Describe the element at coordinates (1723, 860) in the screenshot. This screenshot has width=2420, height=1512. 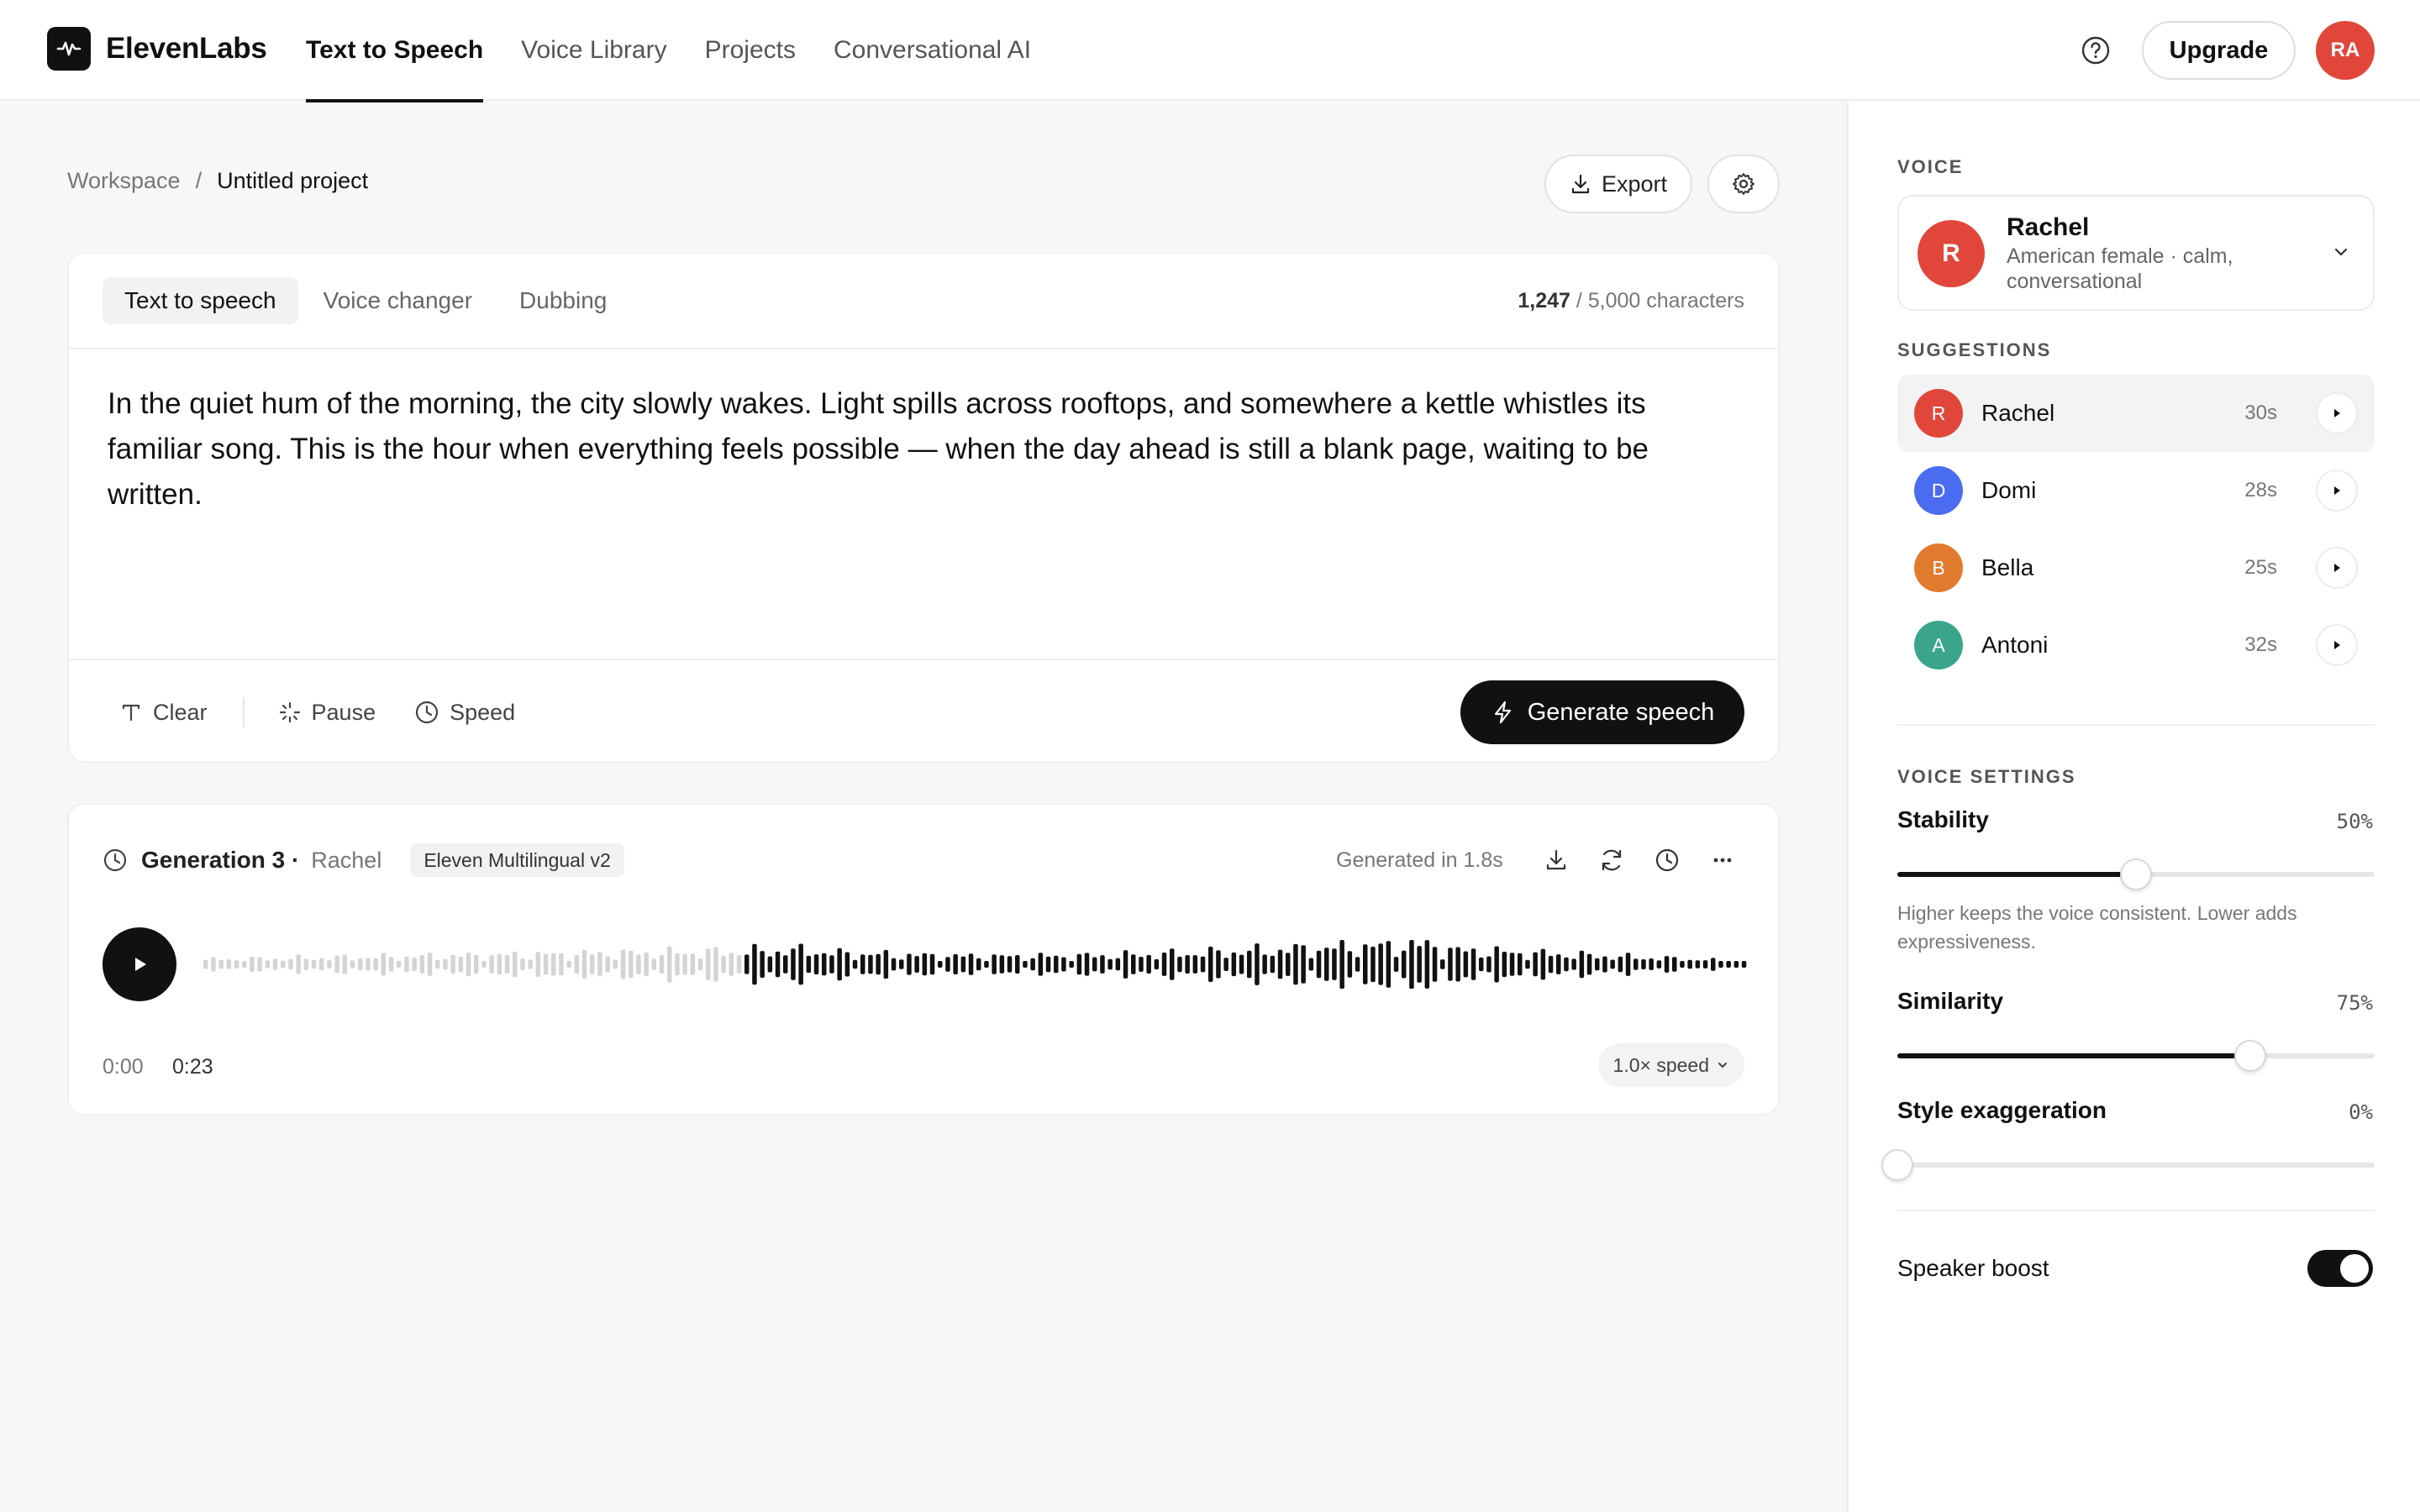
I see `more-options-icon` at that location.